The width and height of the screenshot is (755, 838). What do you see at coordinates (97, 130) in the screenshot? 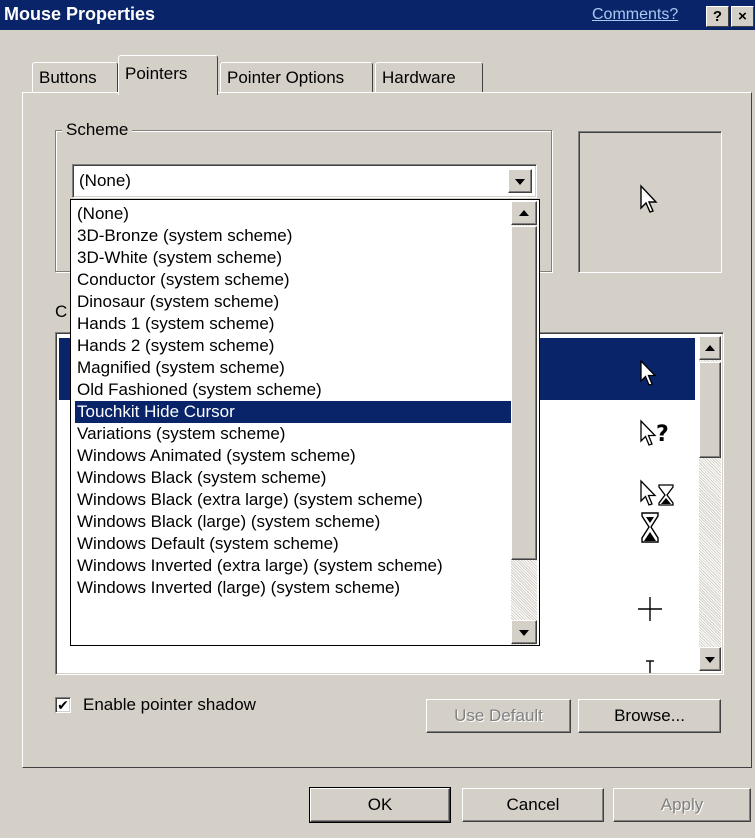
I see `scheme-group-label: Scheme` at bounding box center [97, 130].